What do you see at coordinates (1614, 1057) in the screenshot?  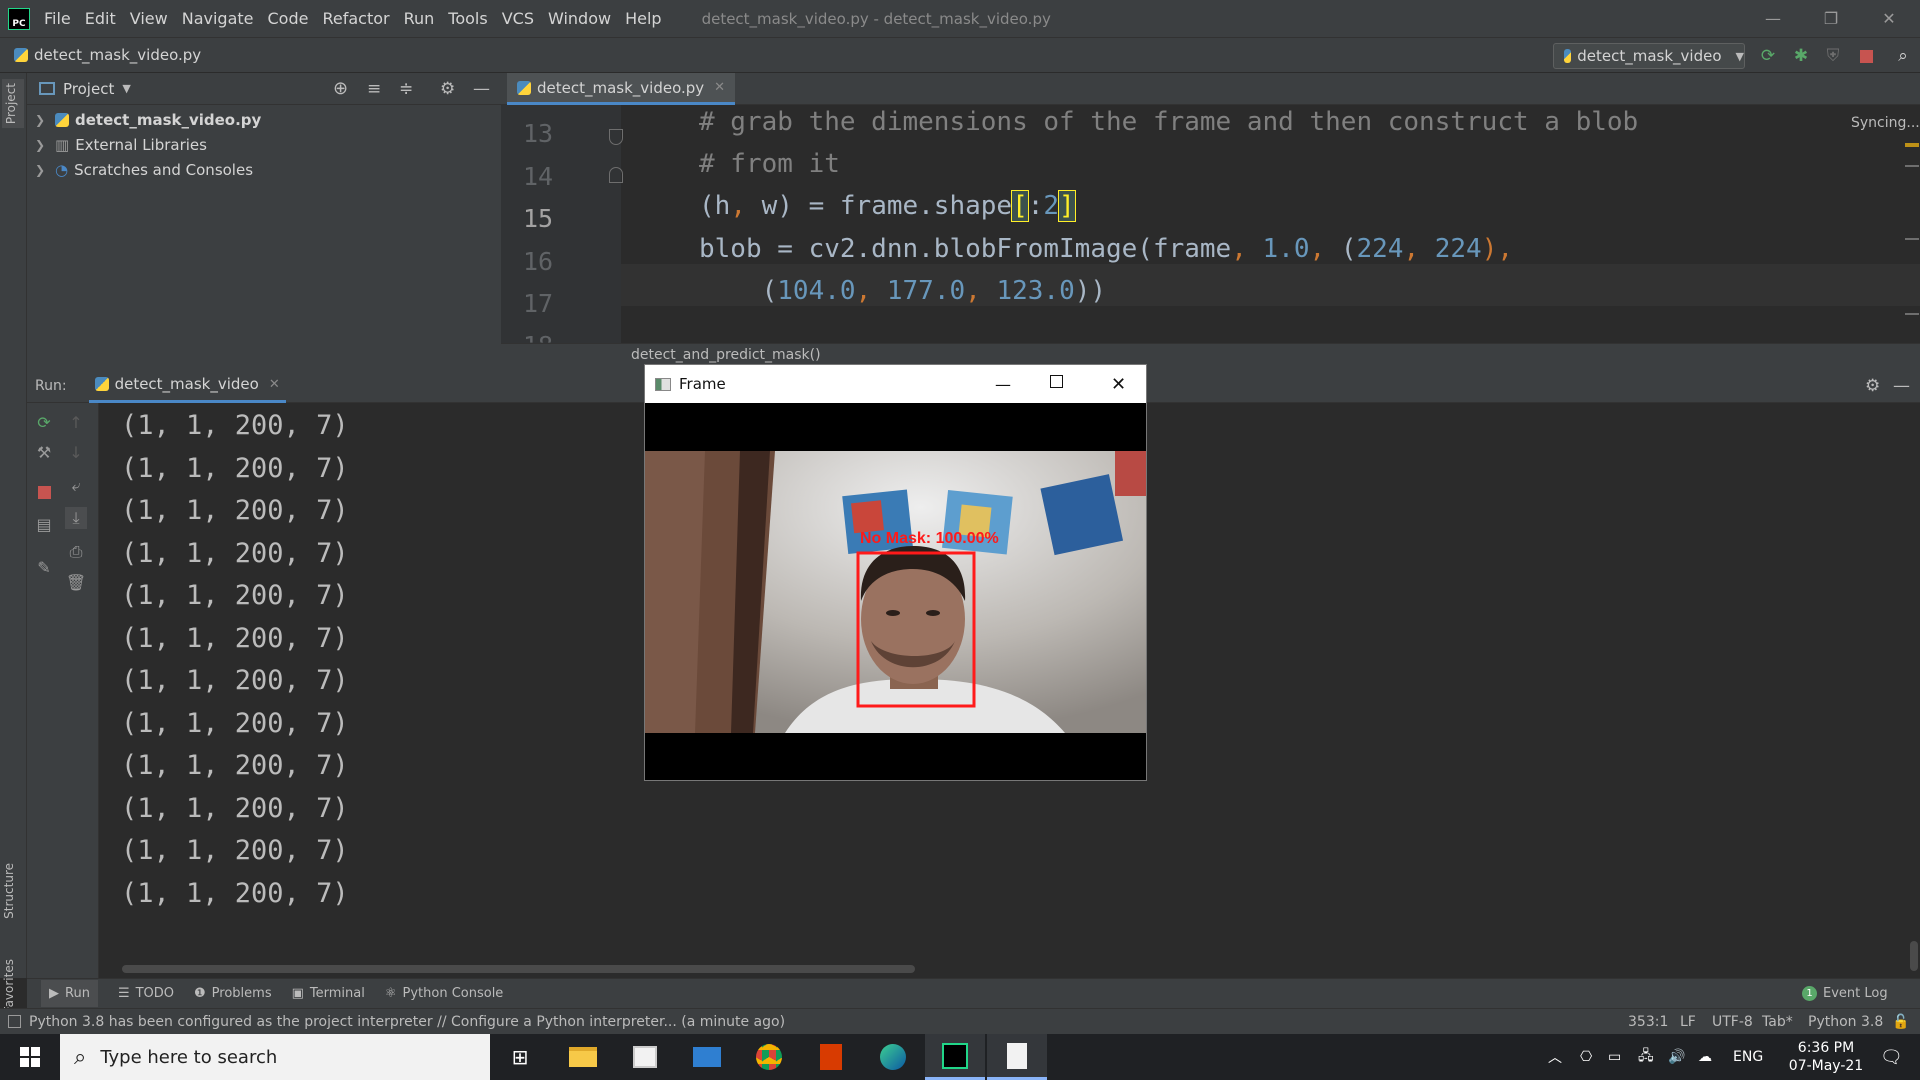 I see `battery-icon: ▭` at bounding box center [1614, 1057].